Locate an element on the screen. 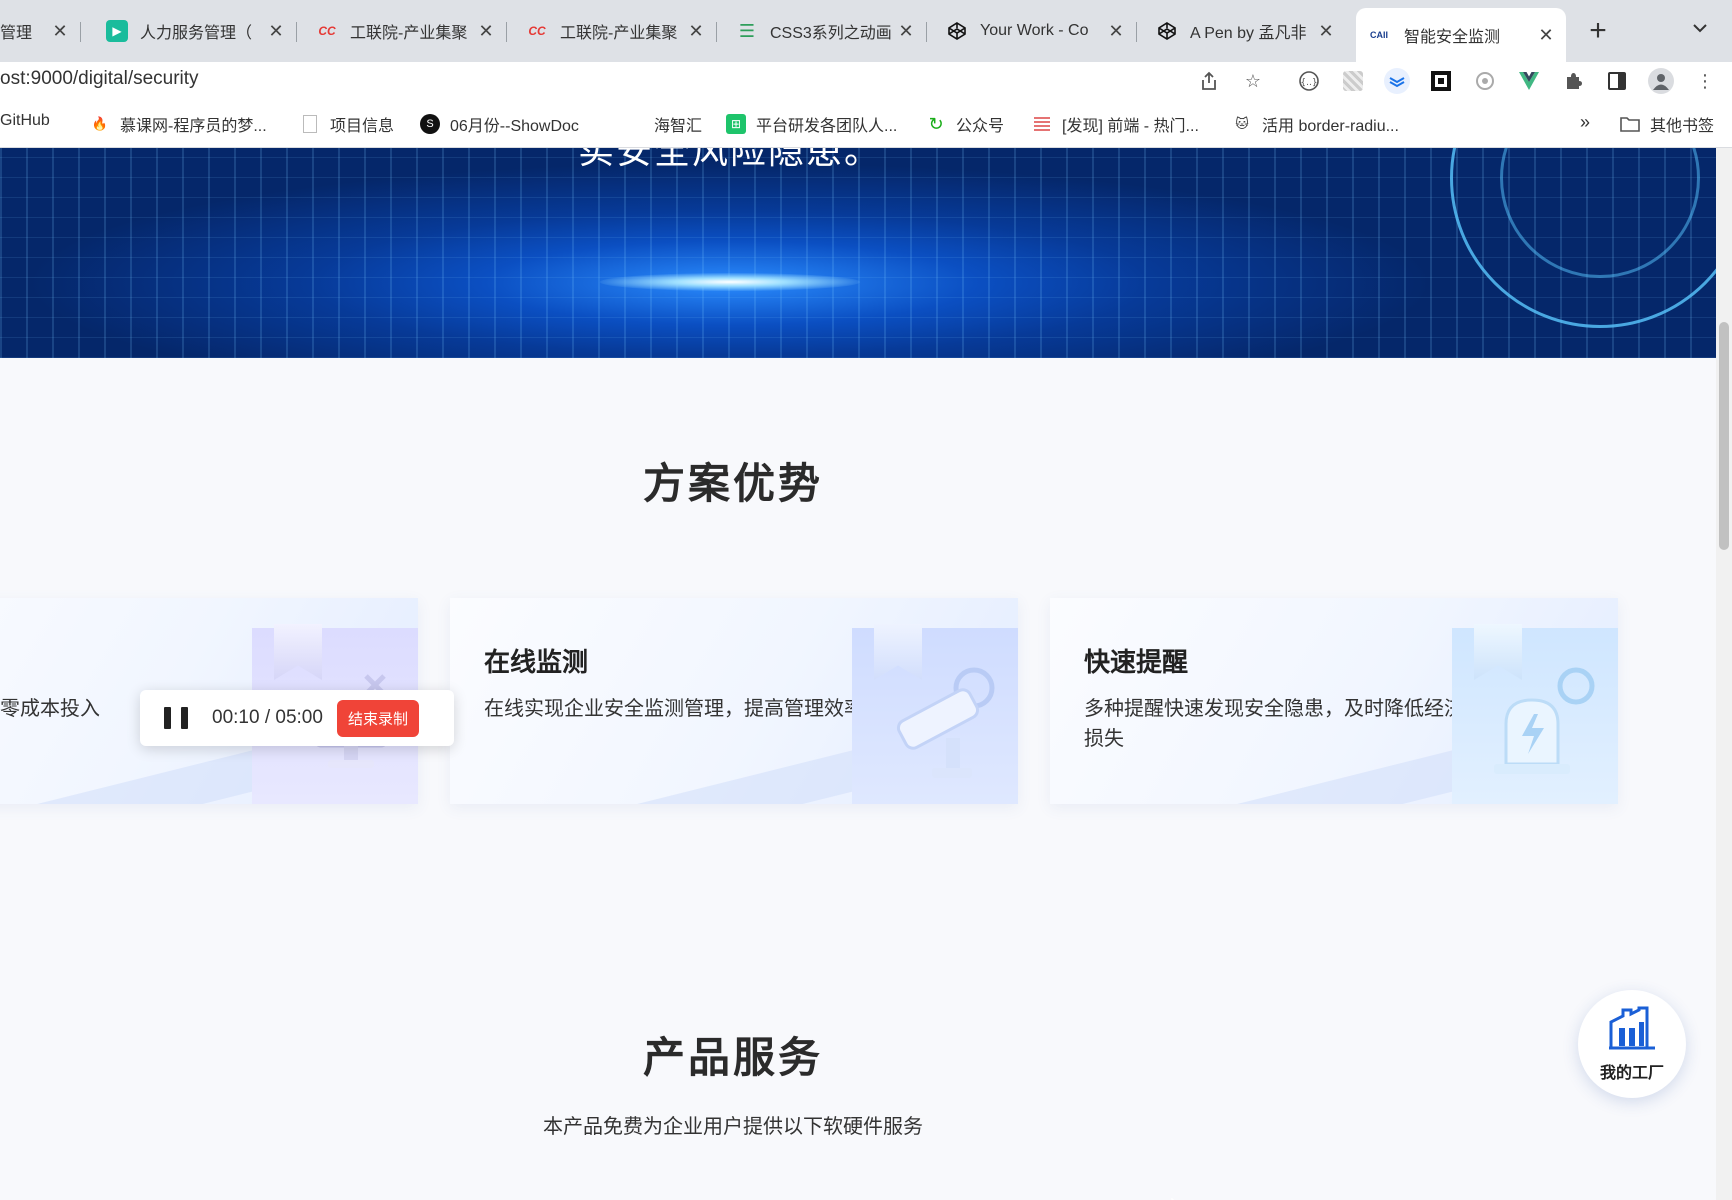 This screenshot has height=1200, width=1732. page-scrollbar is located at coordinates (1724, 674).